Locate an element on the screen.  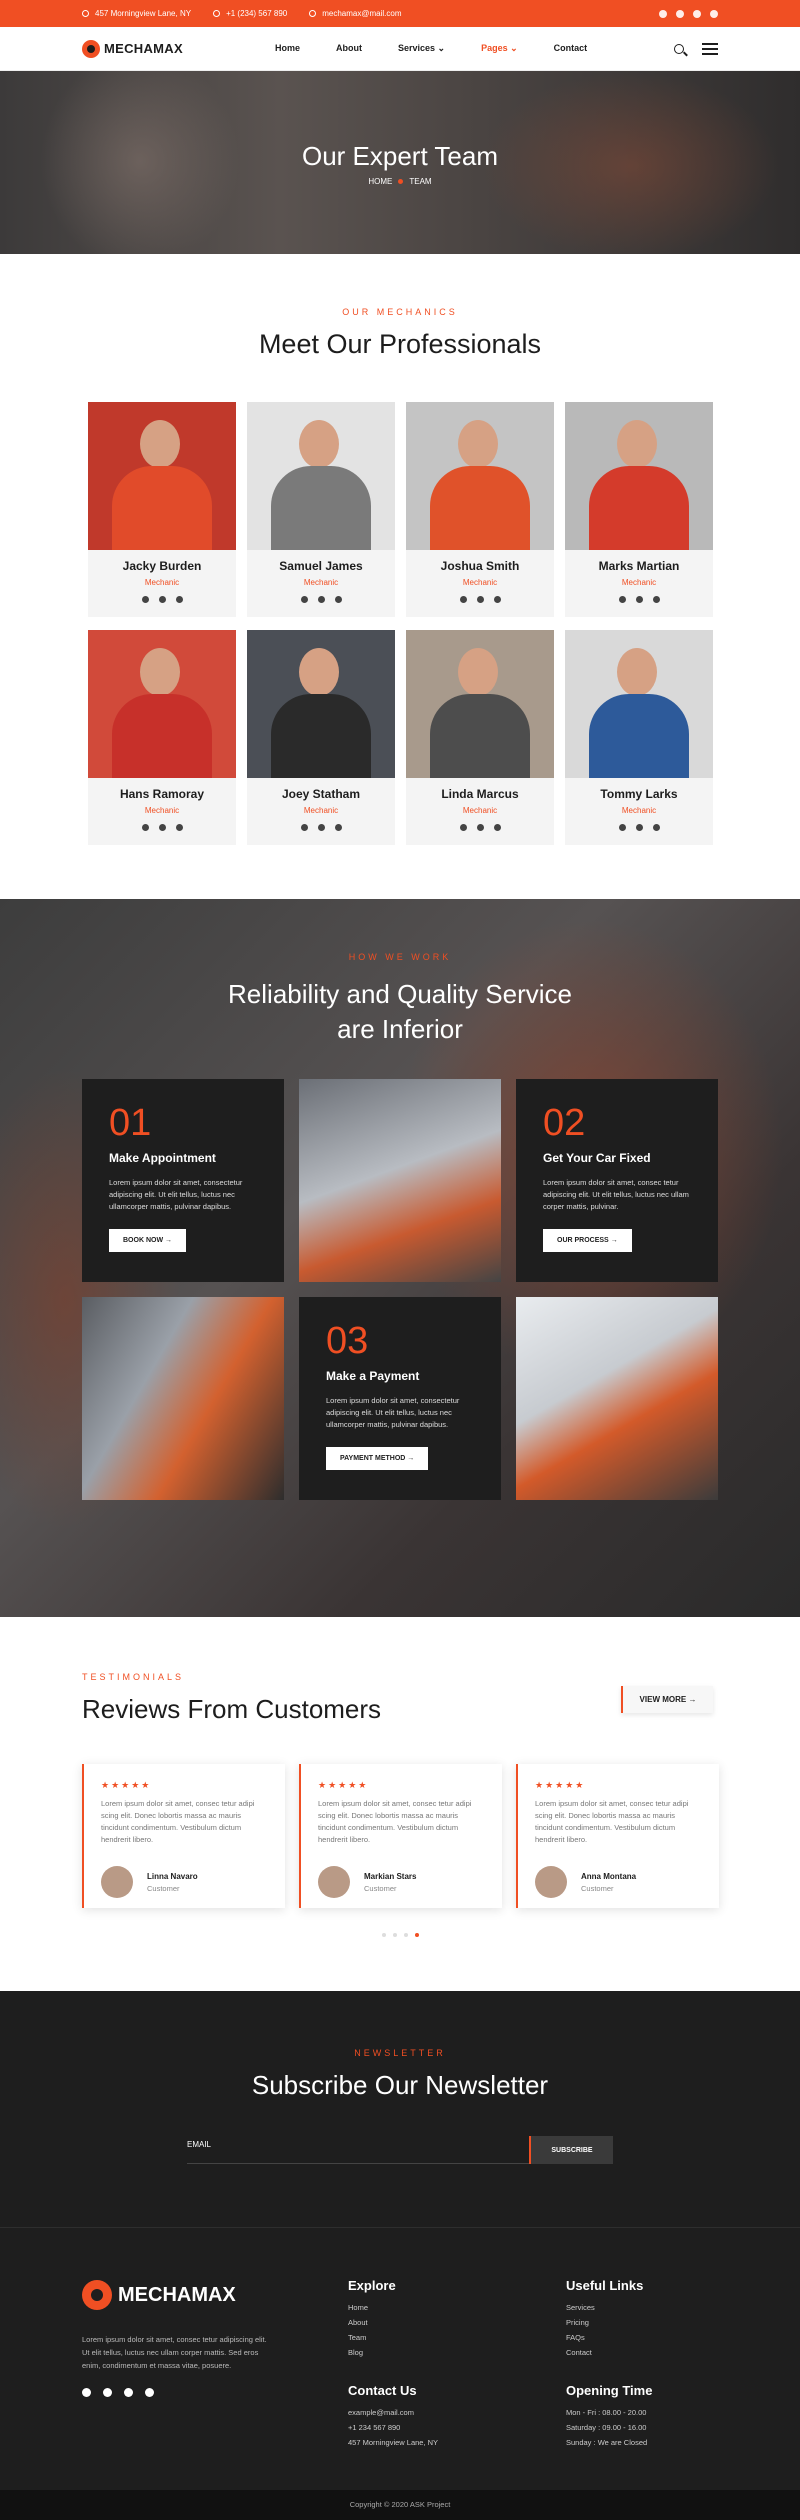
footer-link: Contact is located at coordinates (604, 2352).